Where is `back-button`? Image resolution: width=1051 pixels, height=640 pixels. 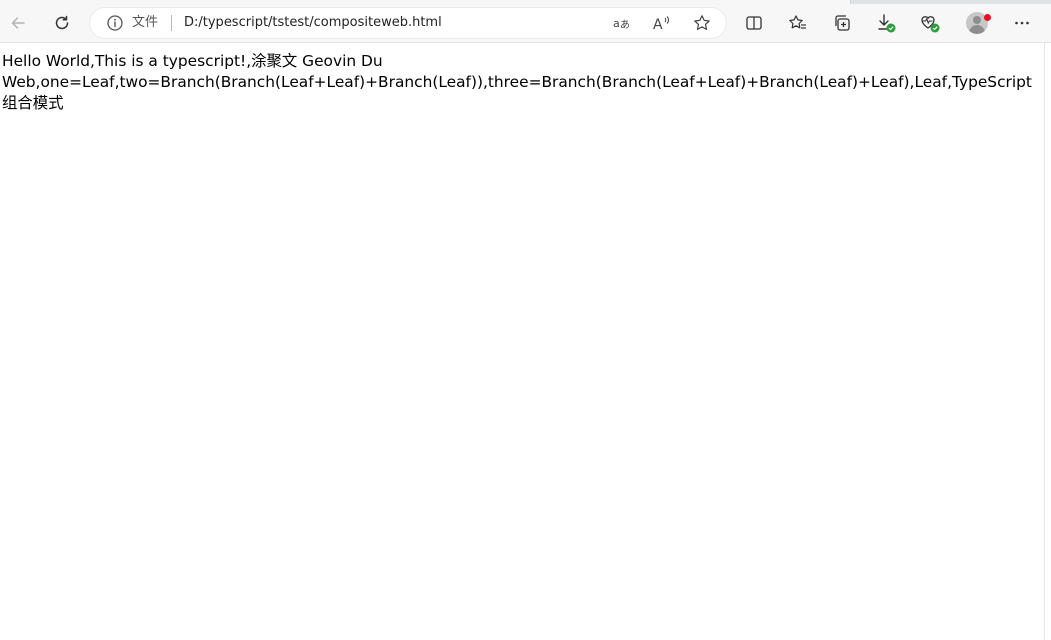
back-button is located at coordinates (18, 23).